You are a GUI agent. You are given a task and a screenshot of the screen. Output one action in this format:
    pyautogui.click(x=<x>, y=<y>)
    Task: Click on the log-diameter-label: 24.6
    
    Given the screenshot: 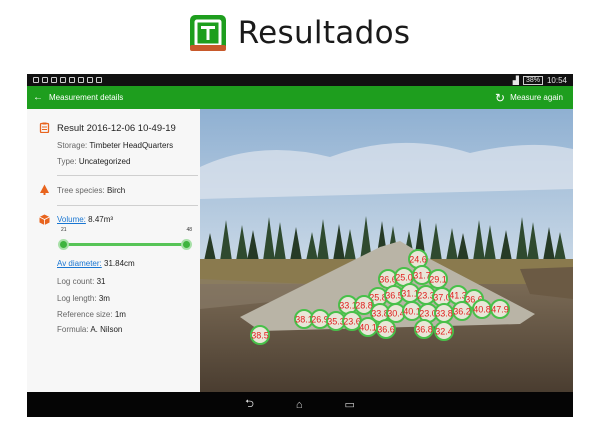 What is the action you would take?
    pyautogui.click(x=418, y=260)
    